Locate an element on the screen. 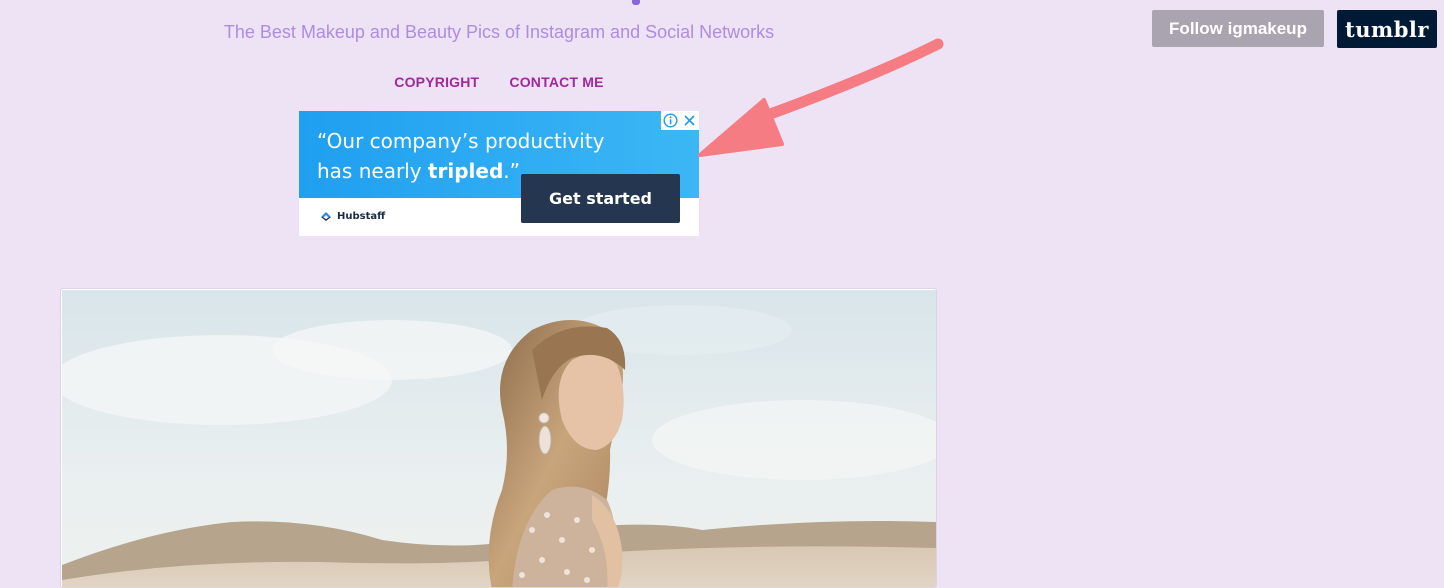 The width and height of the screenshot is (1444, 588). follow-button: Follow igmakeup is located at coordinates (1238, 28).